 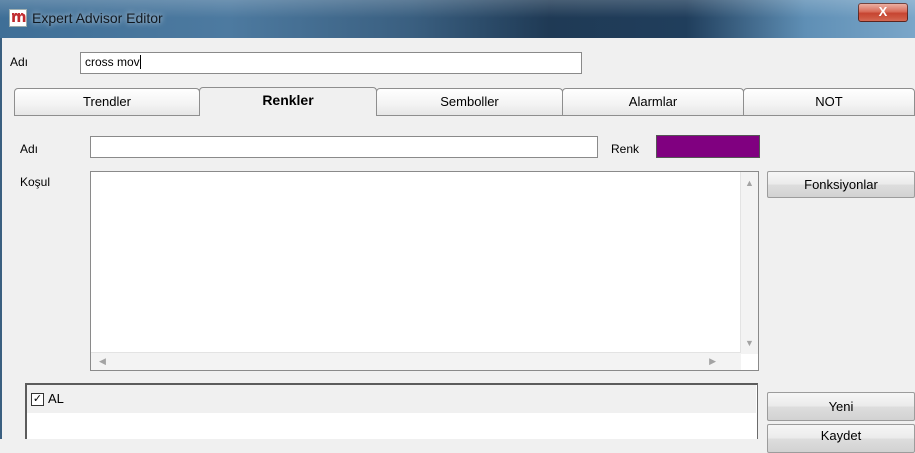 What do you see at coordinates (749, 343) in the screenshot?
I see `scroll-down-icon: ▼` at bounding box center [749, 343].